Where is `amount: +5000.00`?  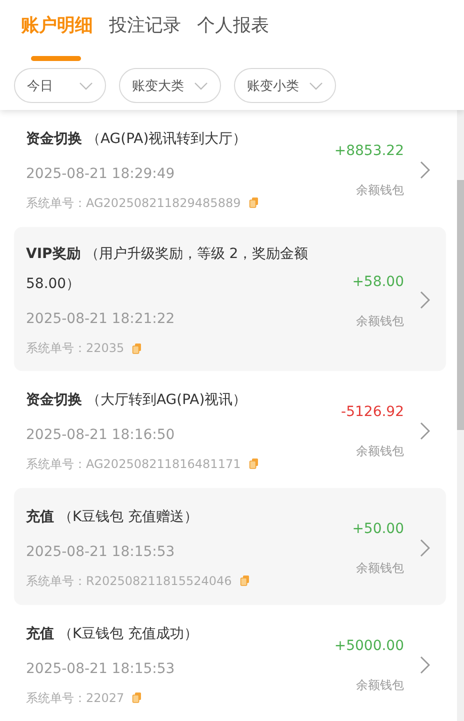 amount: +5000.00 is located at coordinates (369, 646).